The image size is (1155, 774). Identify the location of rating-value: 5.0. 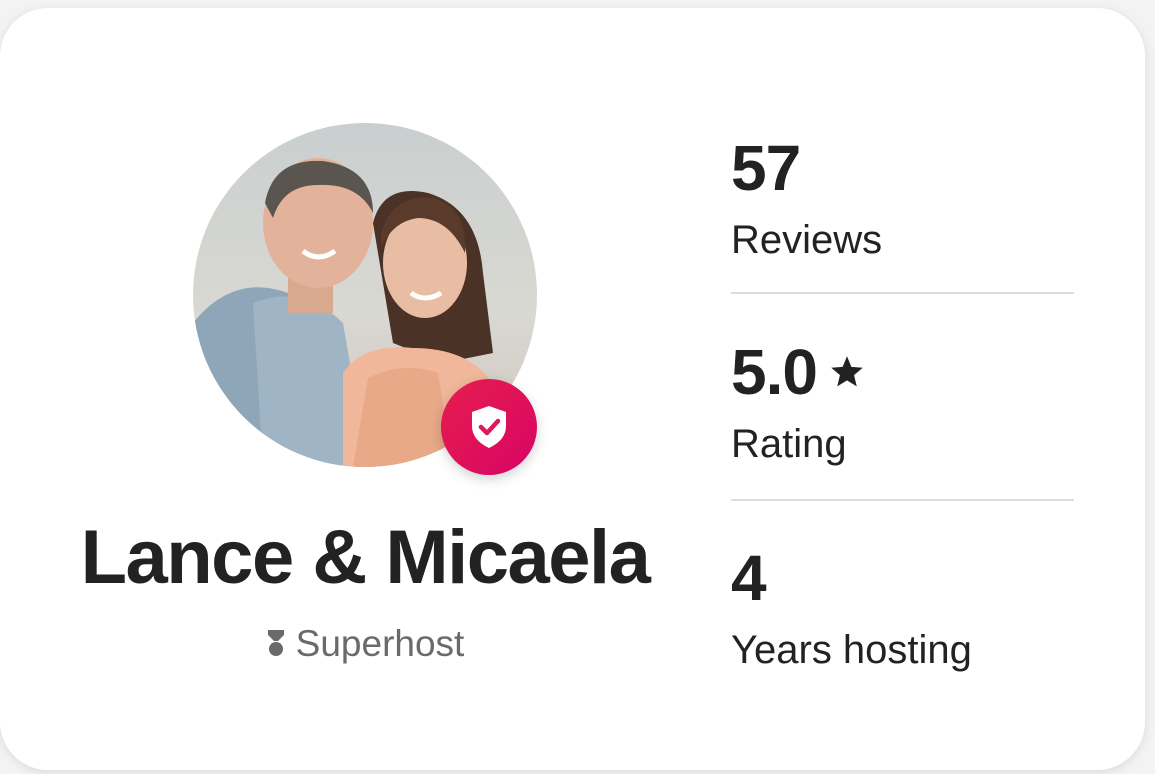
(774, 372).